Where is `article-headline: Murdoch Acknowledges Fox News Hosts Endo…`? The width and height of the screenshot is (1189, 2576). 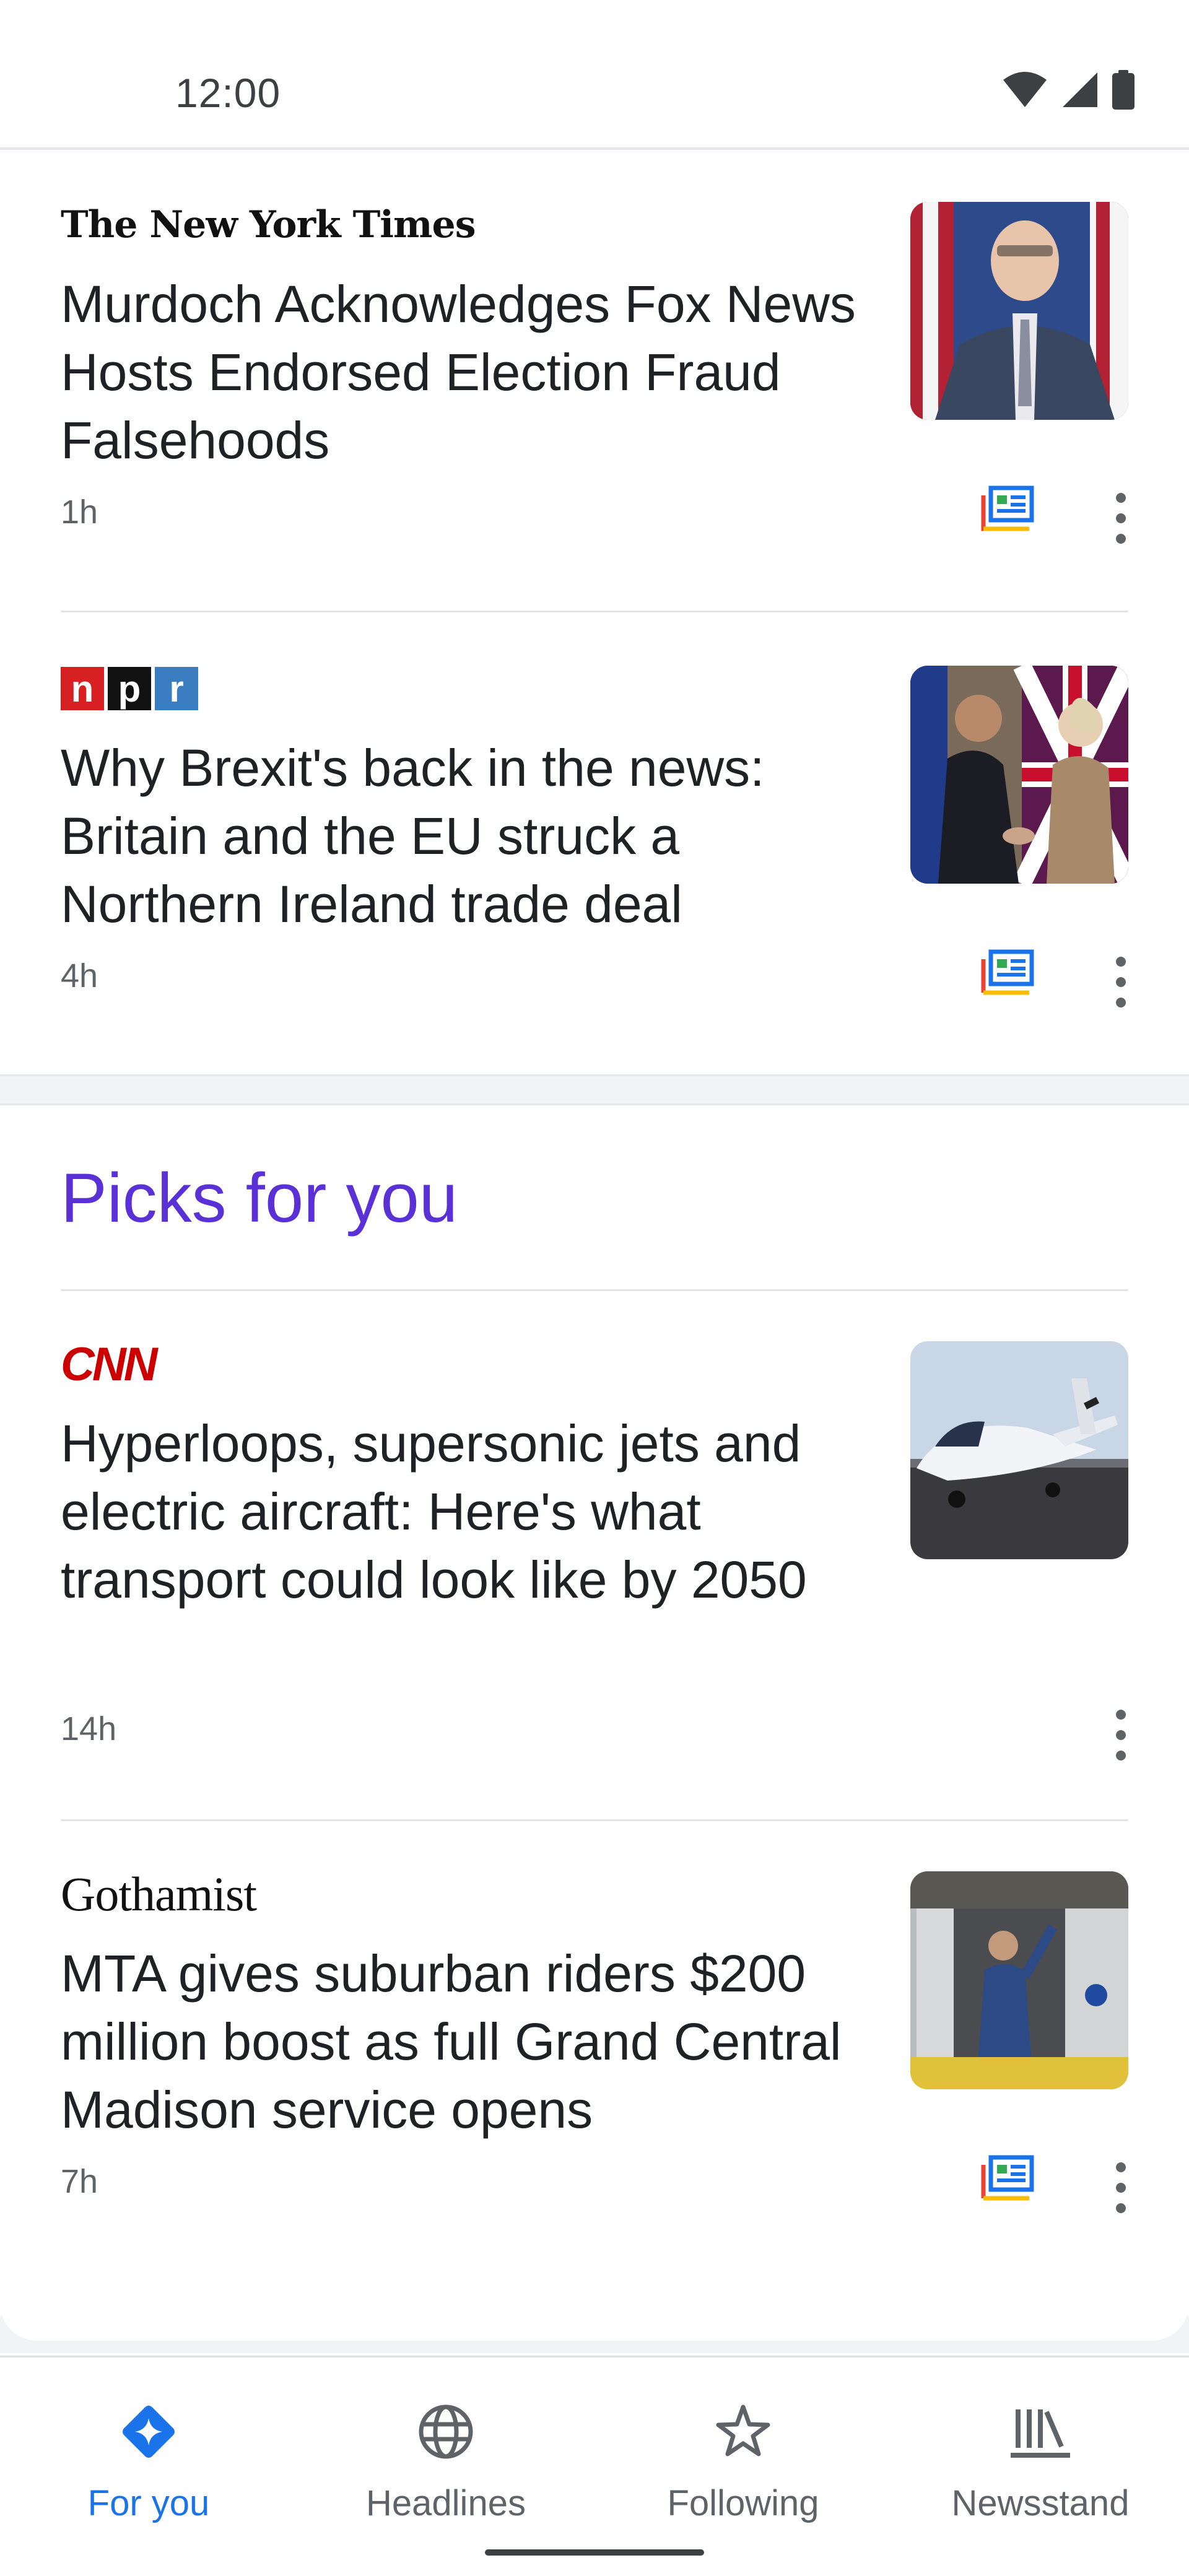 article-headline: Murdoch Acknowledges Fox News Hosts Endo… is located at coordinates (472, 372).